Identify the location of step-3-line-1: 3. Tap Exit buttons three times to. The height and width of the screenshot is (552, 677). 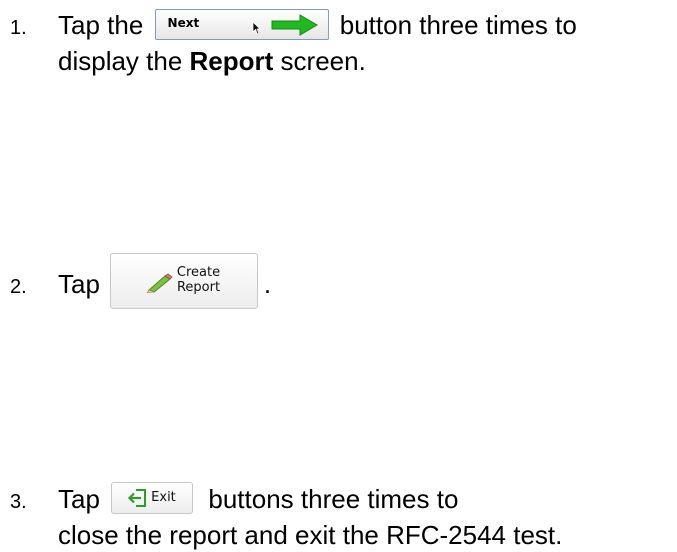
(286, 500).